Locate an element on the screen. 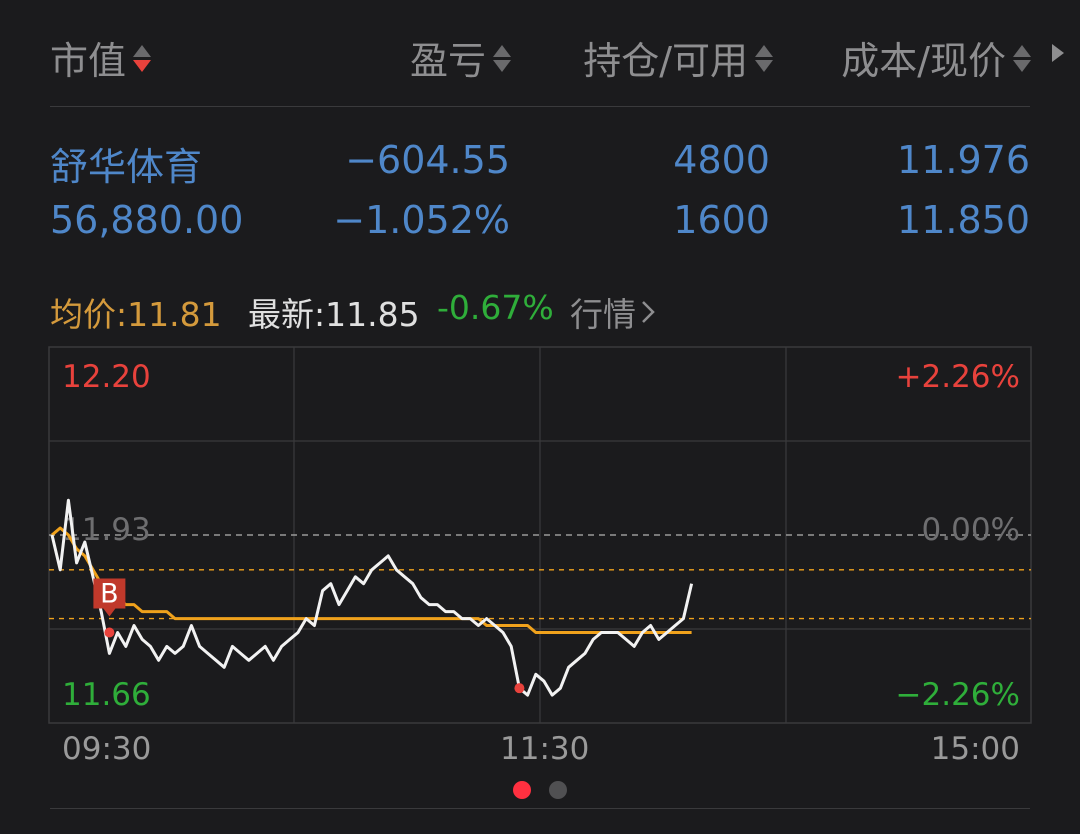 The width and height of the screenshot is (1080, 834). available-qty: 1600 is located at coordinates (721, 220).